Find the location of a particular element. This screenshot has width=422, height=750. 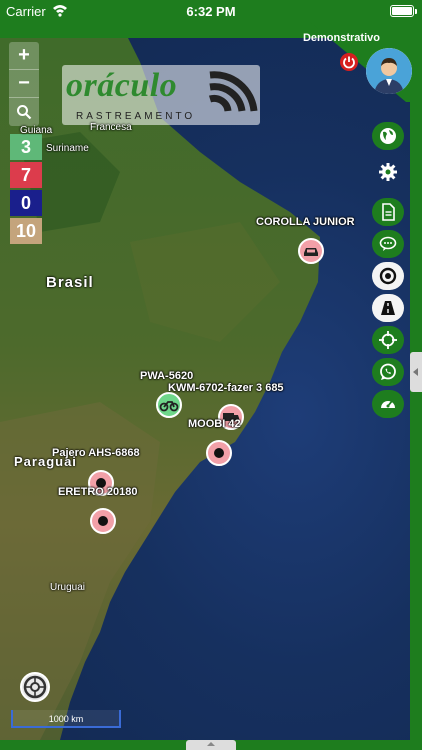

bottom-drawer-handle is located at coordinates (211, 745).